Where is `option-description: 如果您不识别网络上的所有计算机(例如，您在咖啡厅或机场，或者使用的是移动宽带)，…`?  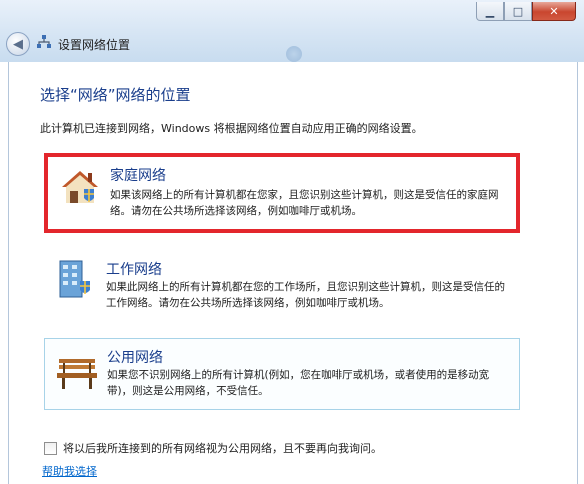 option-description: 如果您不识别网络上的所有计算机(例如，您在咖啡厅或机场，或者使用的是移动宽带)，… is located at coordinates (298, 383).